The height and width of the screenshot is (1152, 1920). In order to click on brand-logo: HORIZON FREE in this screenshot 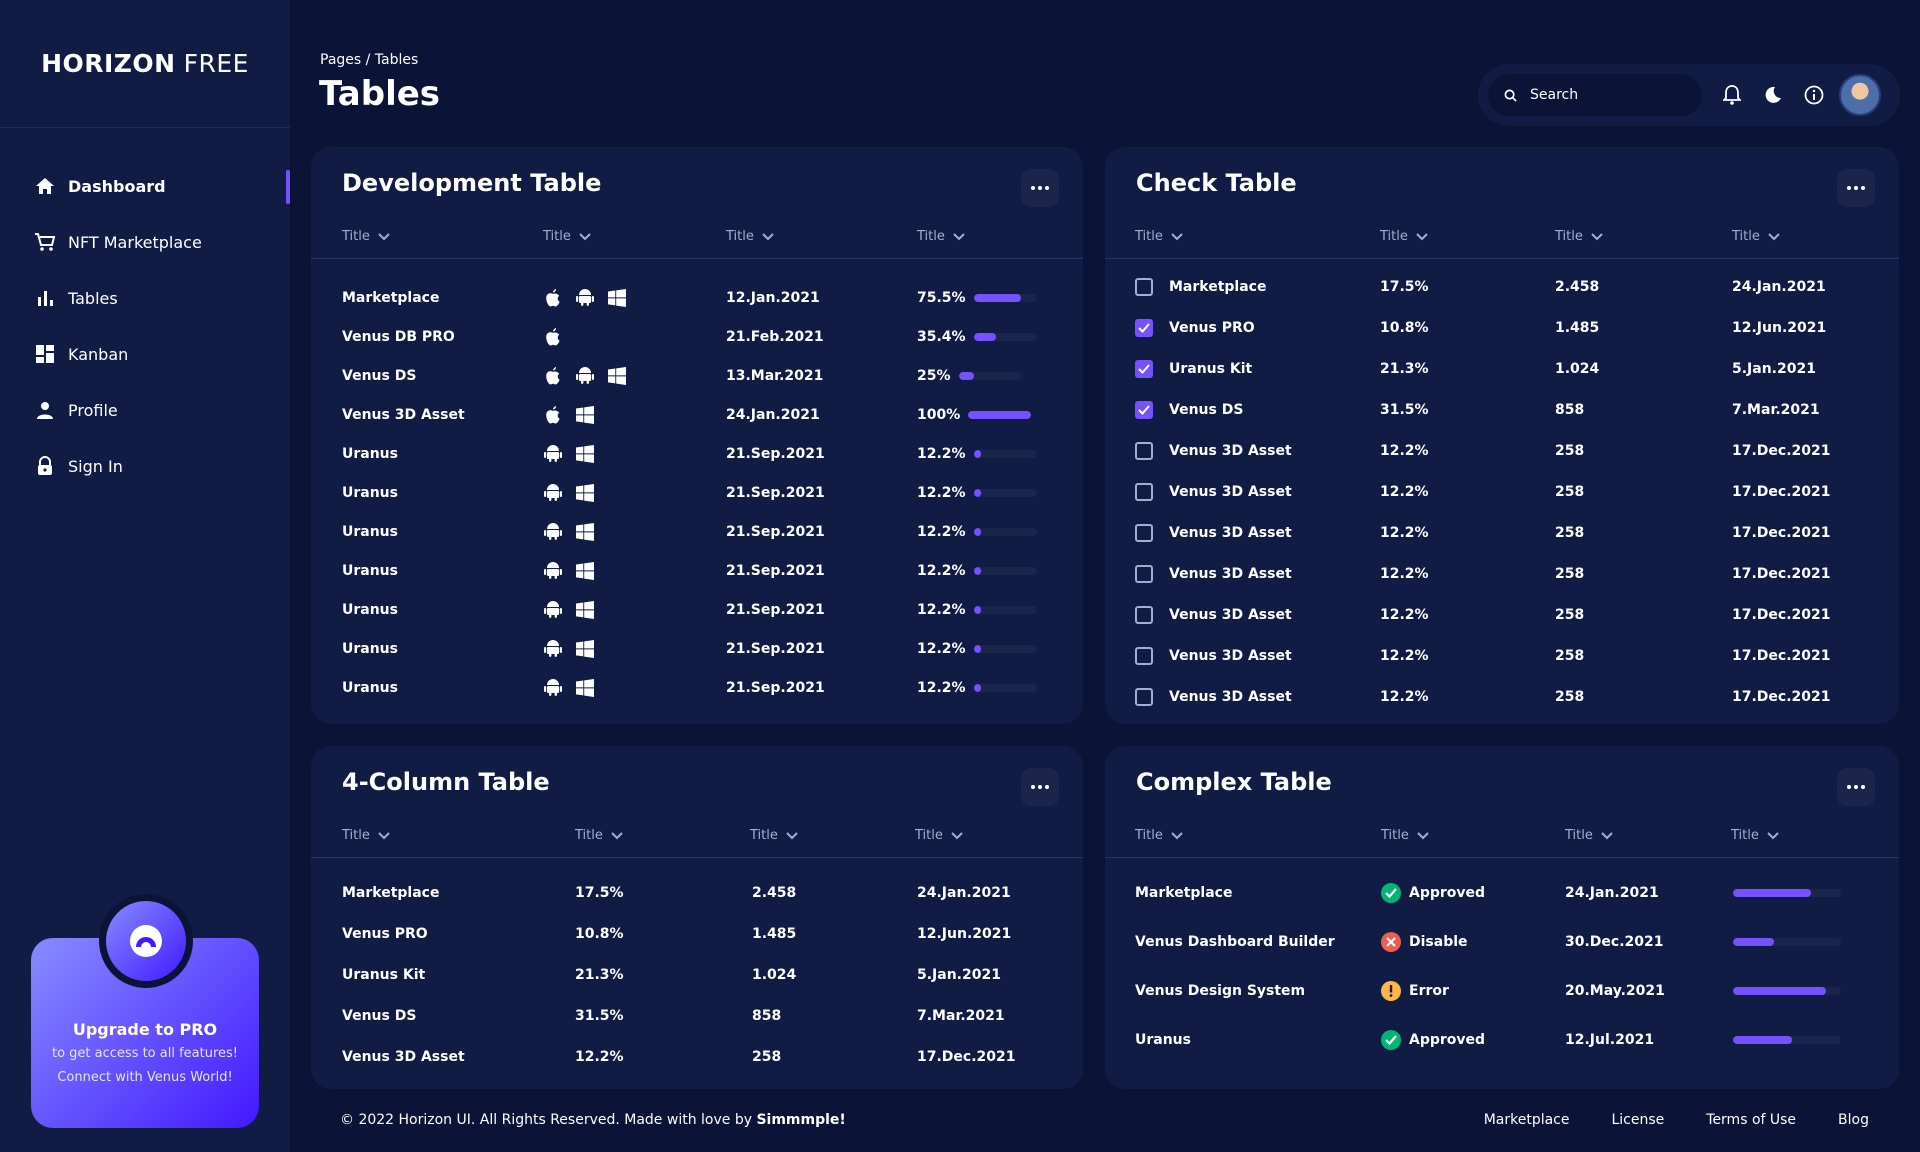, I will do `click(145, 64)`.